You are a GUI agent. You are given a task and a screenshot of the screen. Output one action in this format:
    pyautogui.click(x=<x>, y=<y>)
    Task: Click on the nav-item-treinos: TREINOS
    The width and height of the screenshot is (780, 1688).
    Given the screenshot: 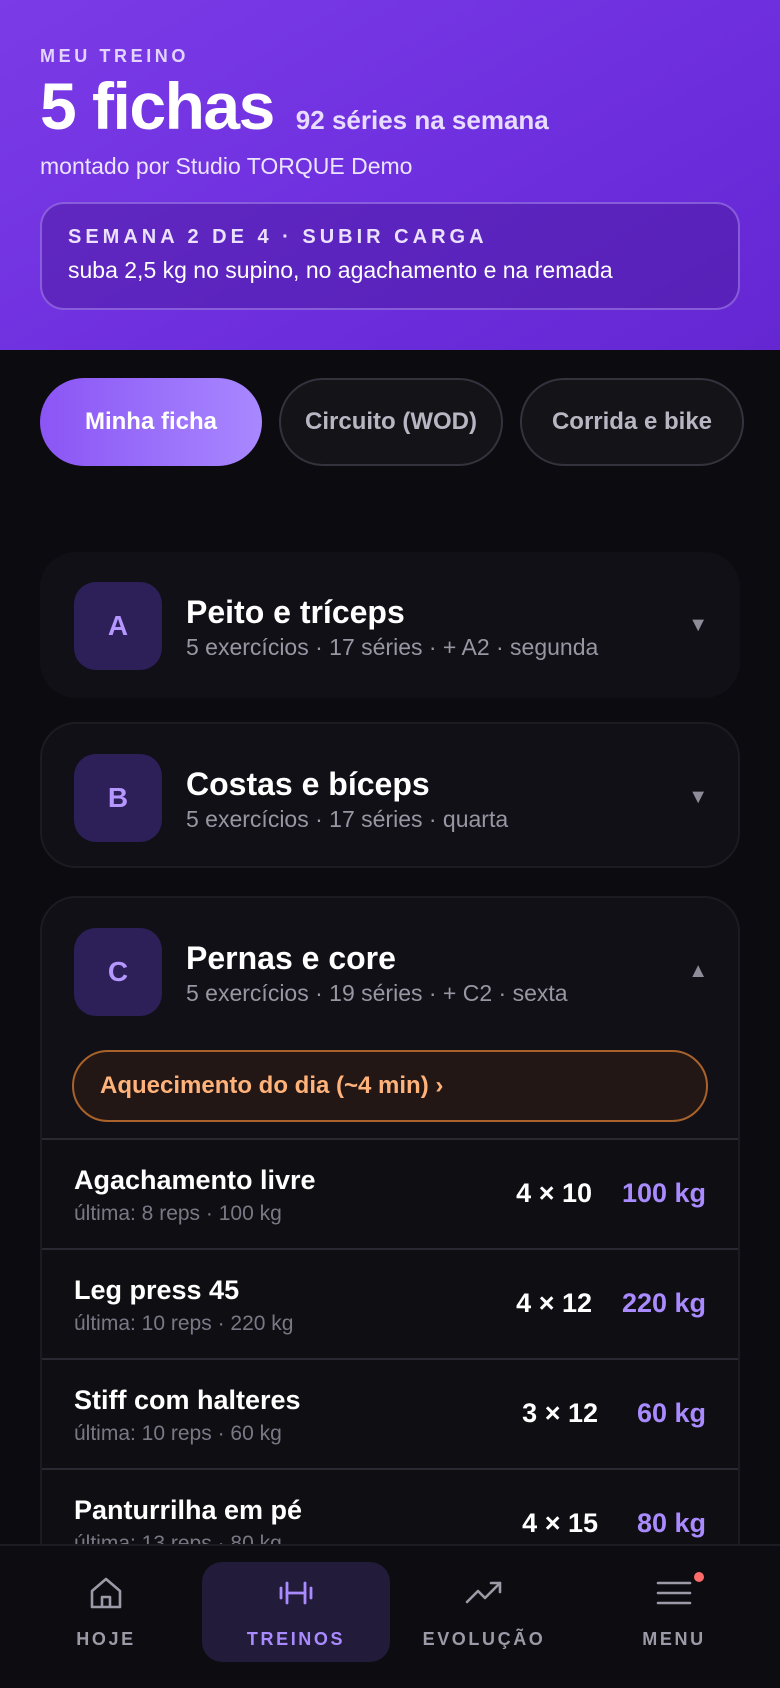 What is the action you would take?
    pyautogui.click(x=296, y=1612)
    